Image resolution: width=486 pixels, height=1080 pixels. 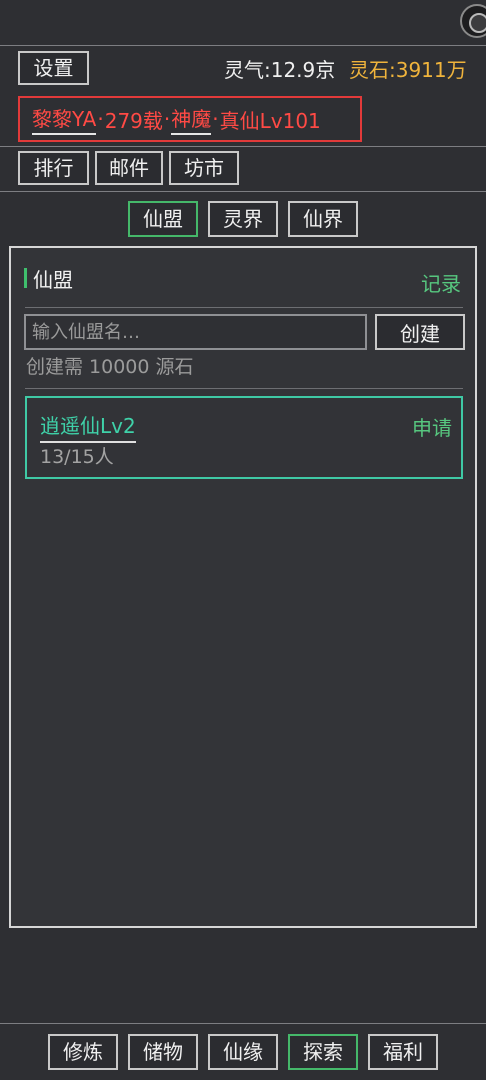 I want to click on rank-button: 排行, so click(x=53, y=168).